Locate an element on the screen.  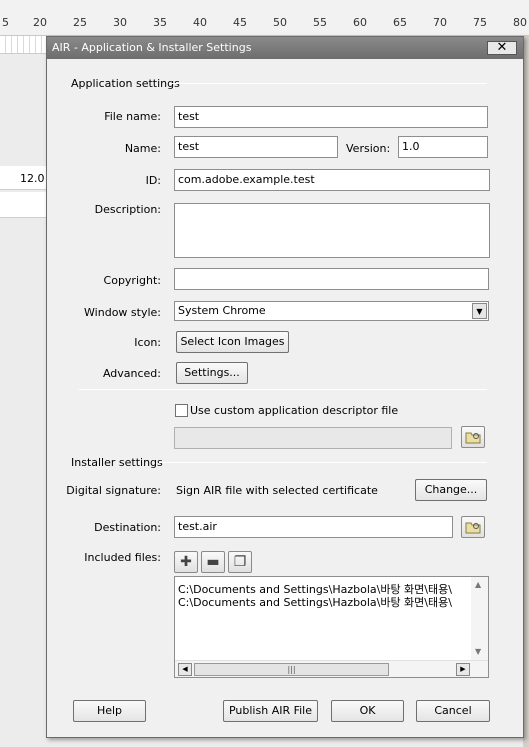
ruler-mark: 45 is located at coordinates (240, 22).